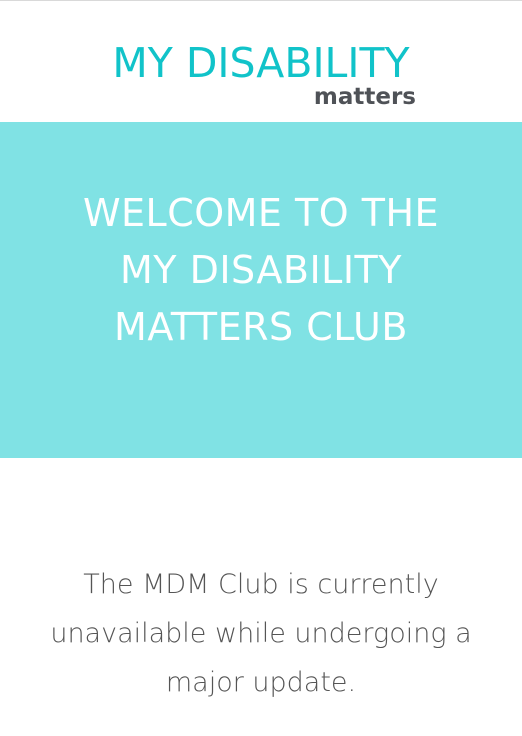  Describe the element at coordinates (364, 97) in the screenshot. I see `logo-text-sub: matters` at that location.